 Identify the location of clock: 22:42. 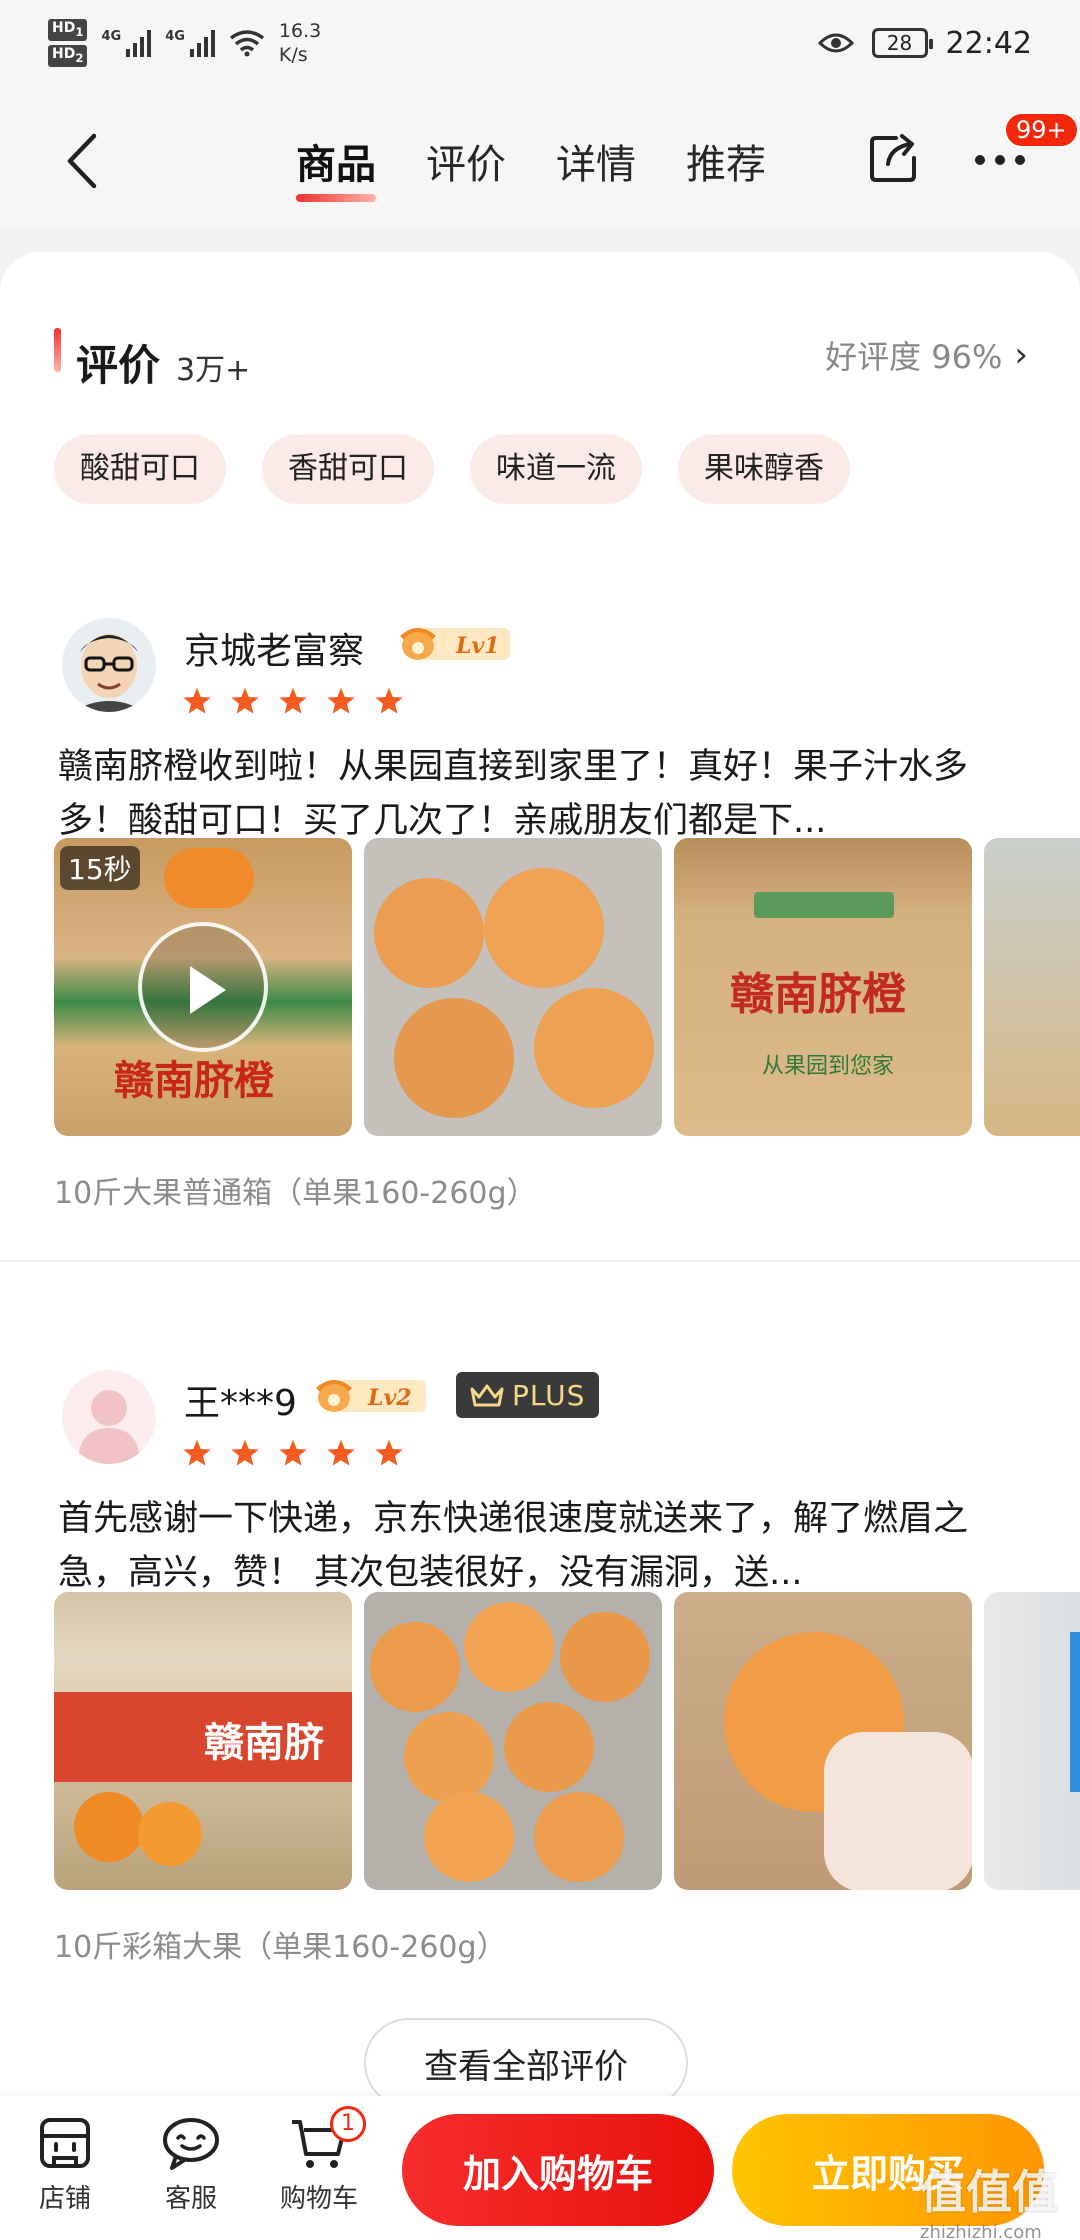
(988, 43).